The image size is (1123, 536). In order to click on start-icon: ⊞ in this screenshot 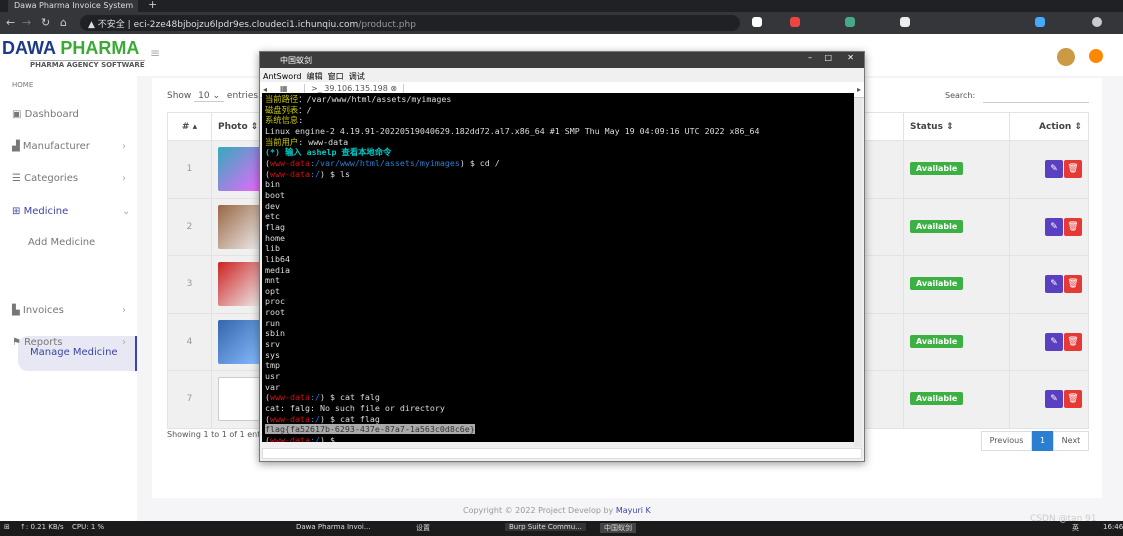, I will do `click(7, 527)`.